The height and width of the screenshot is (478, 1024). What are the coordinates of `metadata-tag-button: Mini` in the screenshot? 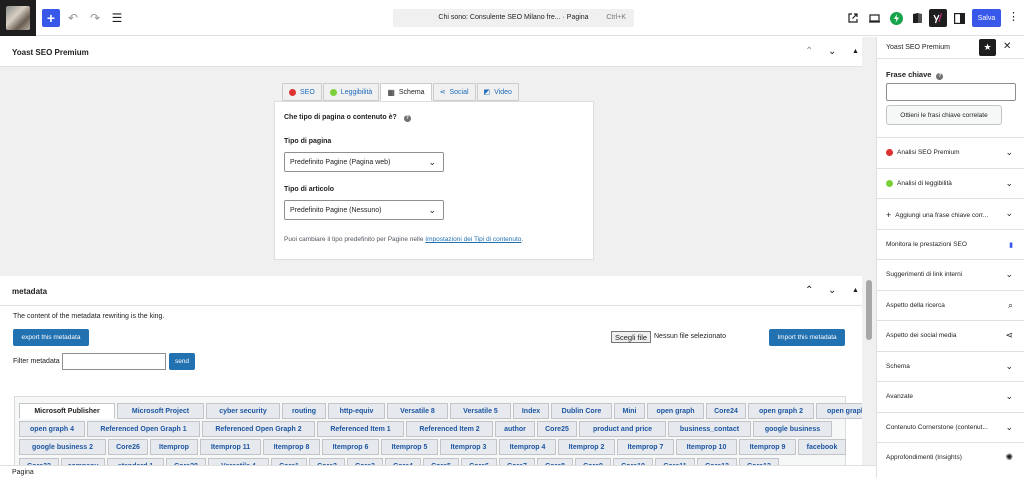 It's located at (629, 411).